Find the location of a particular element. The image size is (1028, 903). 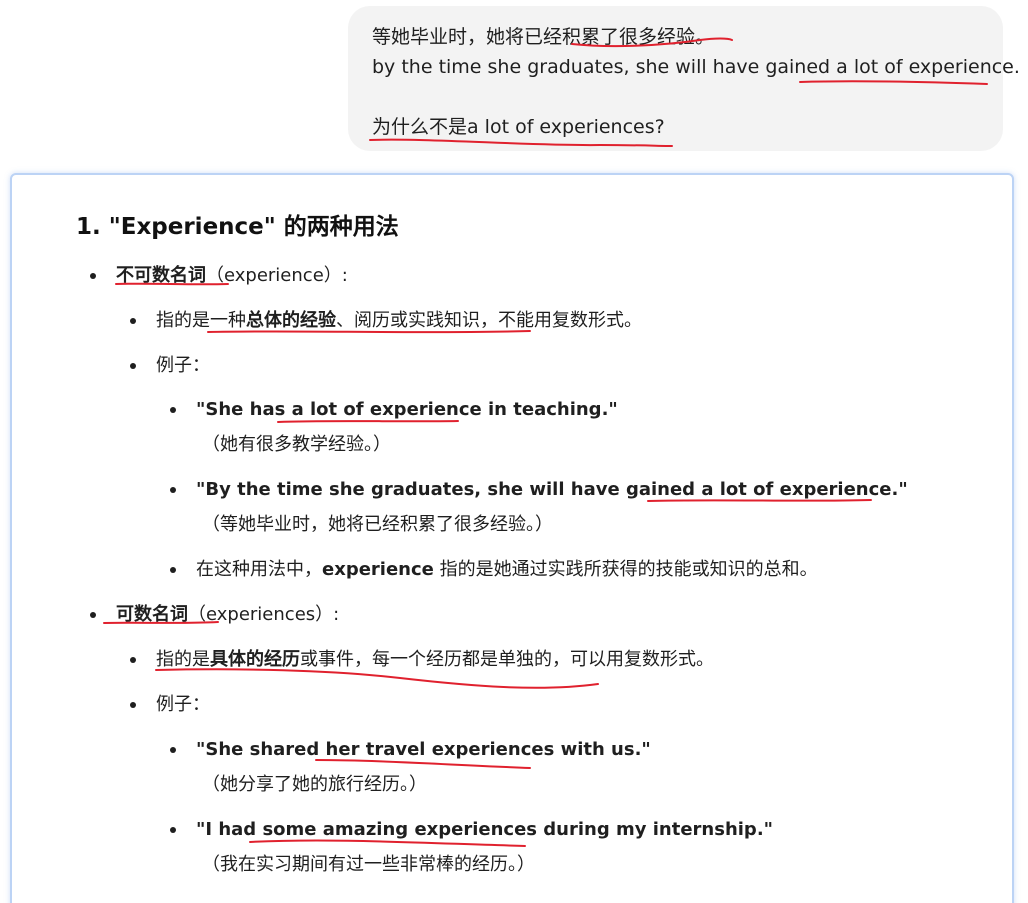

term-note: （experiences）: is located at coordinates (264, 614).